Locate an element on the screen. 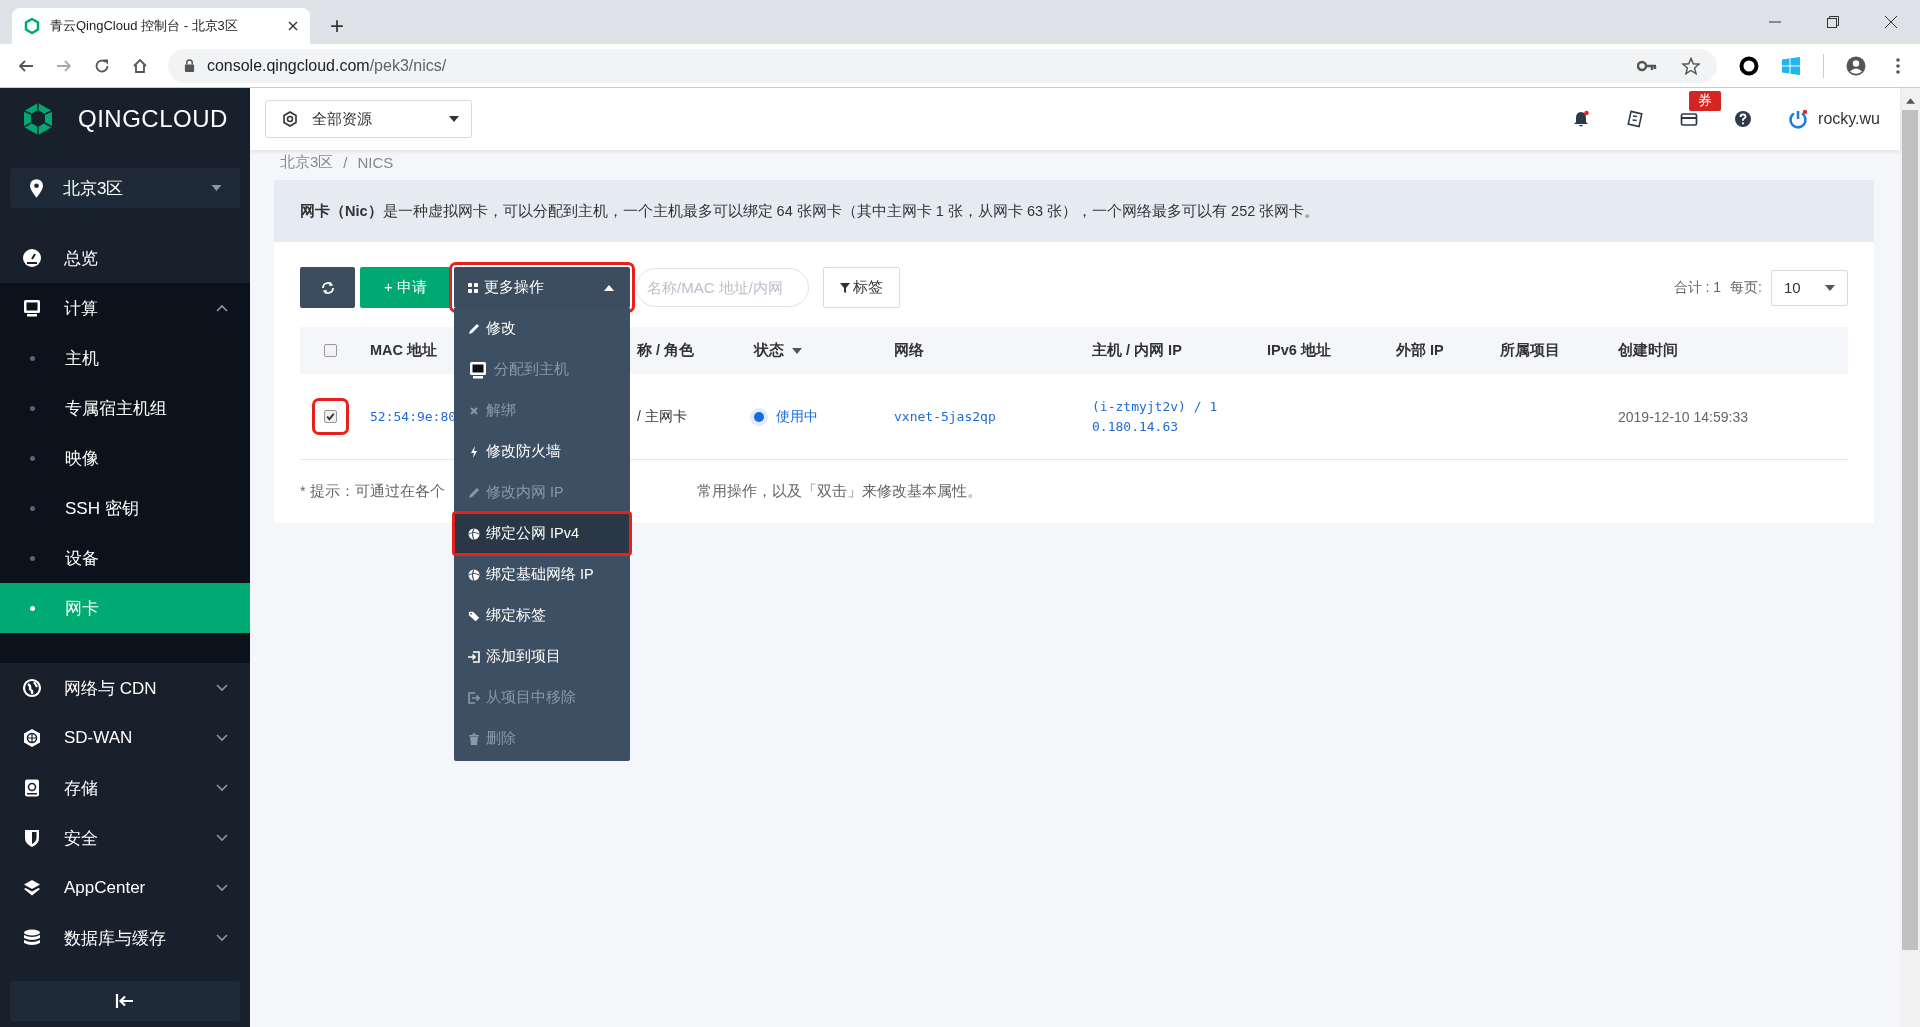 The width and height of the screenshot is (1920, 1027). sidebar-subitem: 专属宿主机组 is located at coordinates (125, 408).